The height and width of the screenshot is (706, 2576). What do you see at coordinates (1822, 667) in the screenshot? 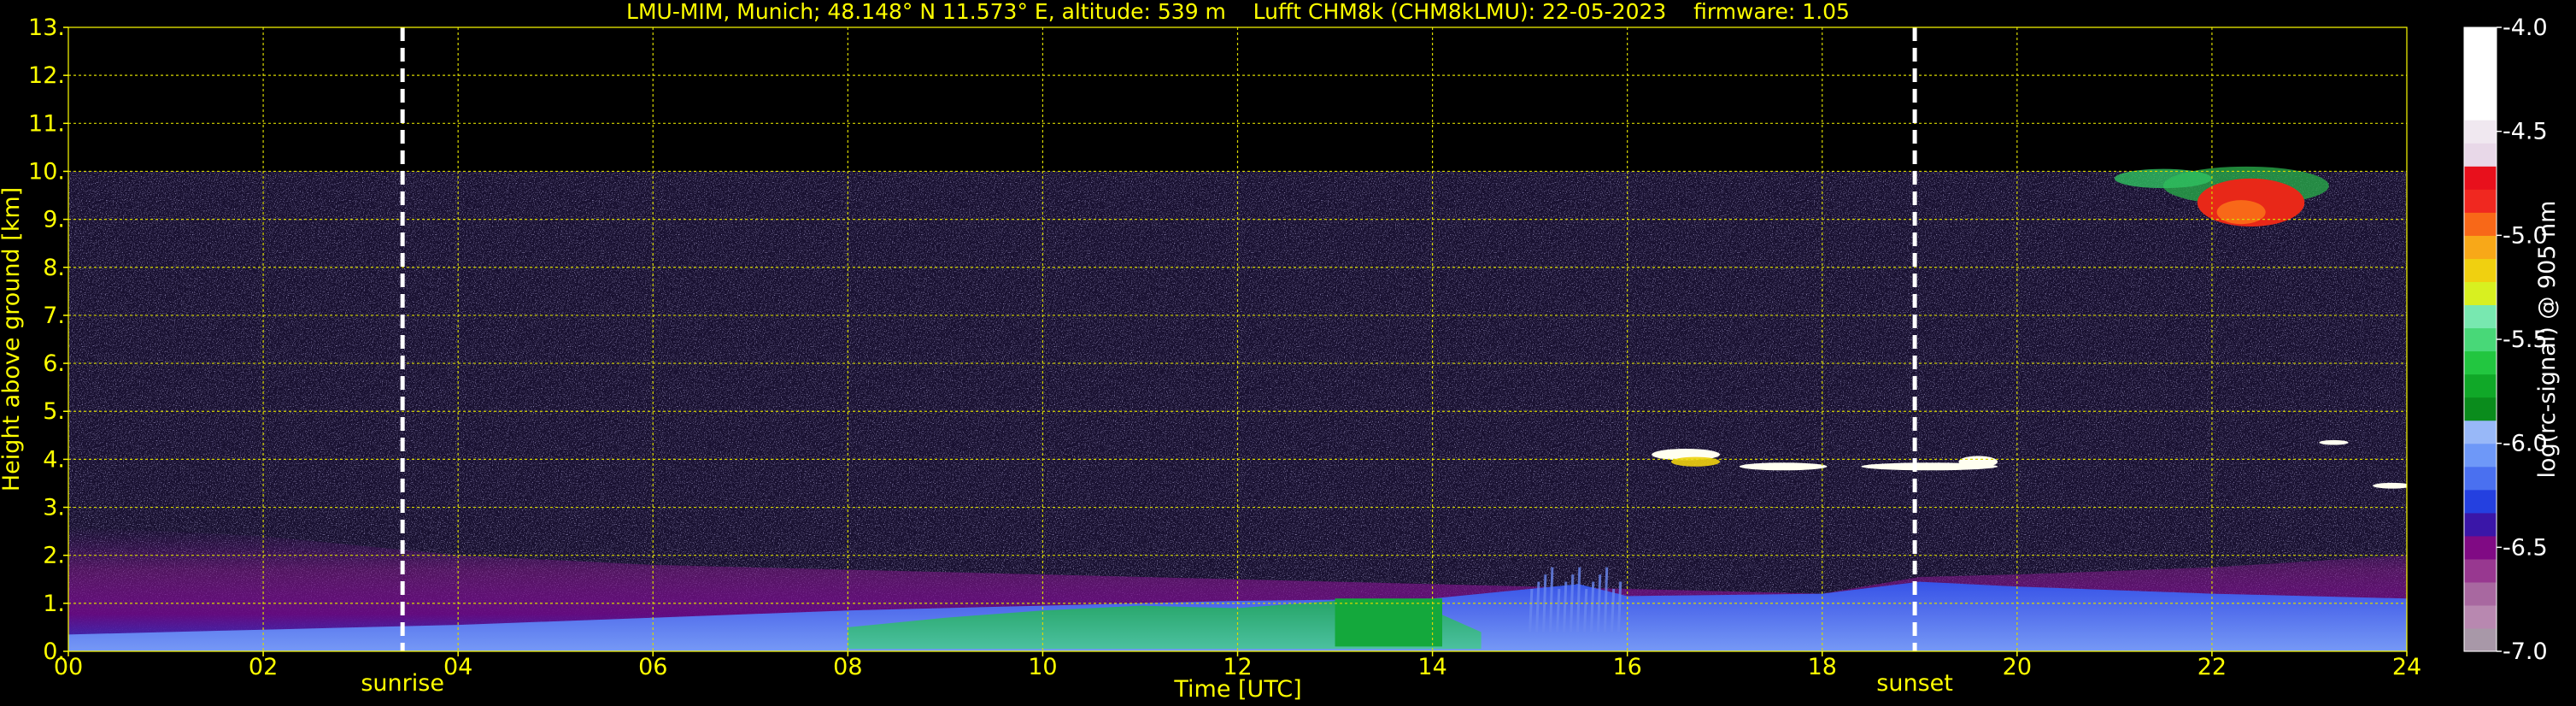
I see `x-tick-label: 18` at bounding box center [1822, 667].